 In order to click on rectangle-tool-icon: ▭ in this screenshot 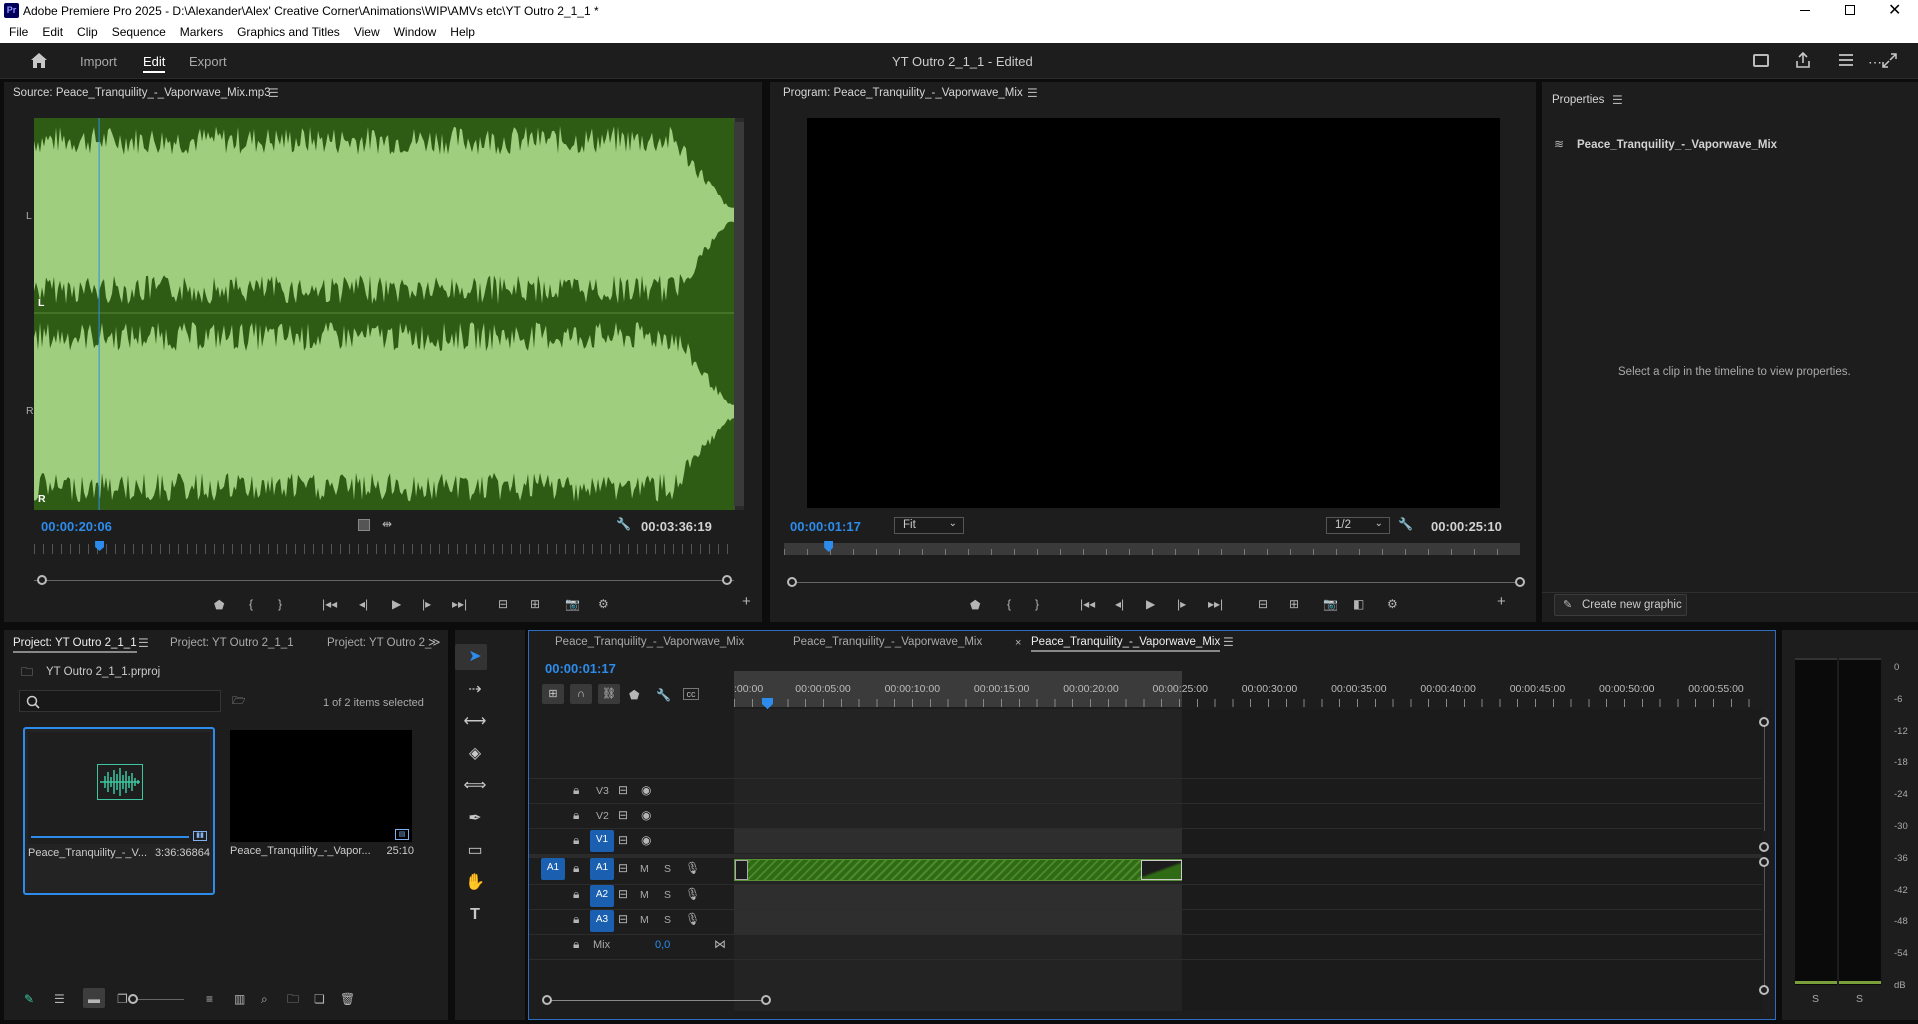, I will do `click(475, 851)`.